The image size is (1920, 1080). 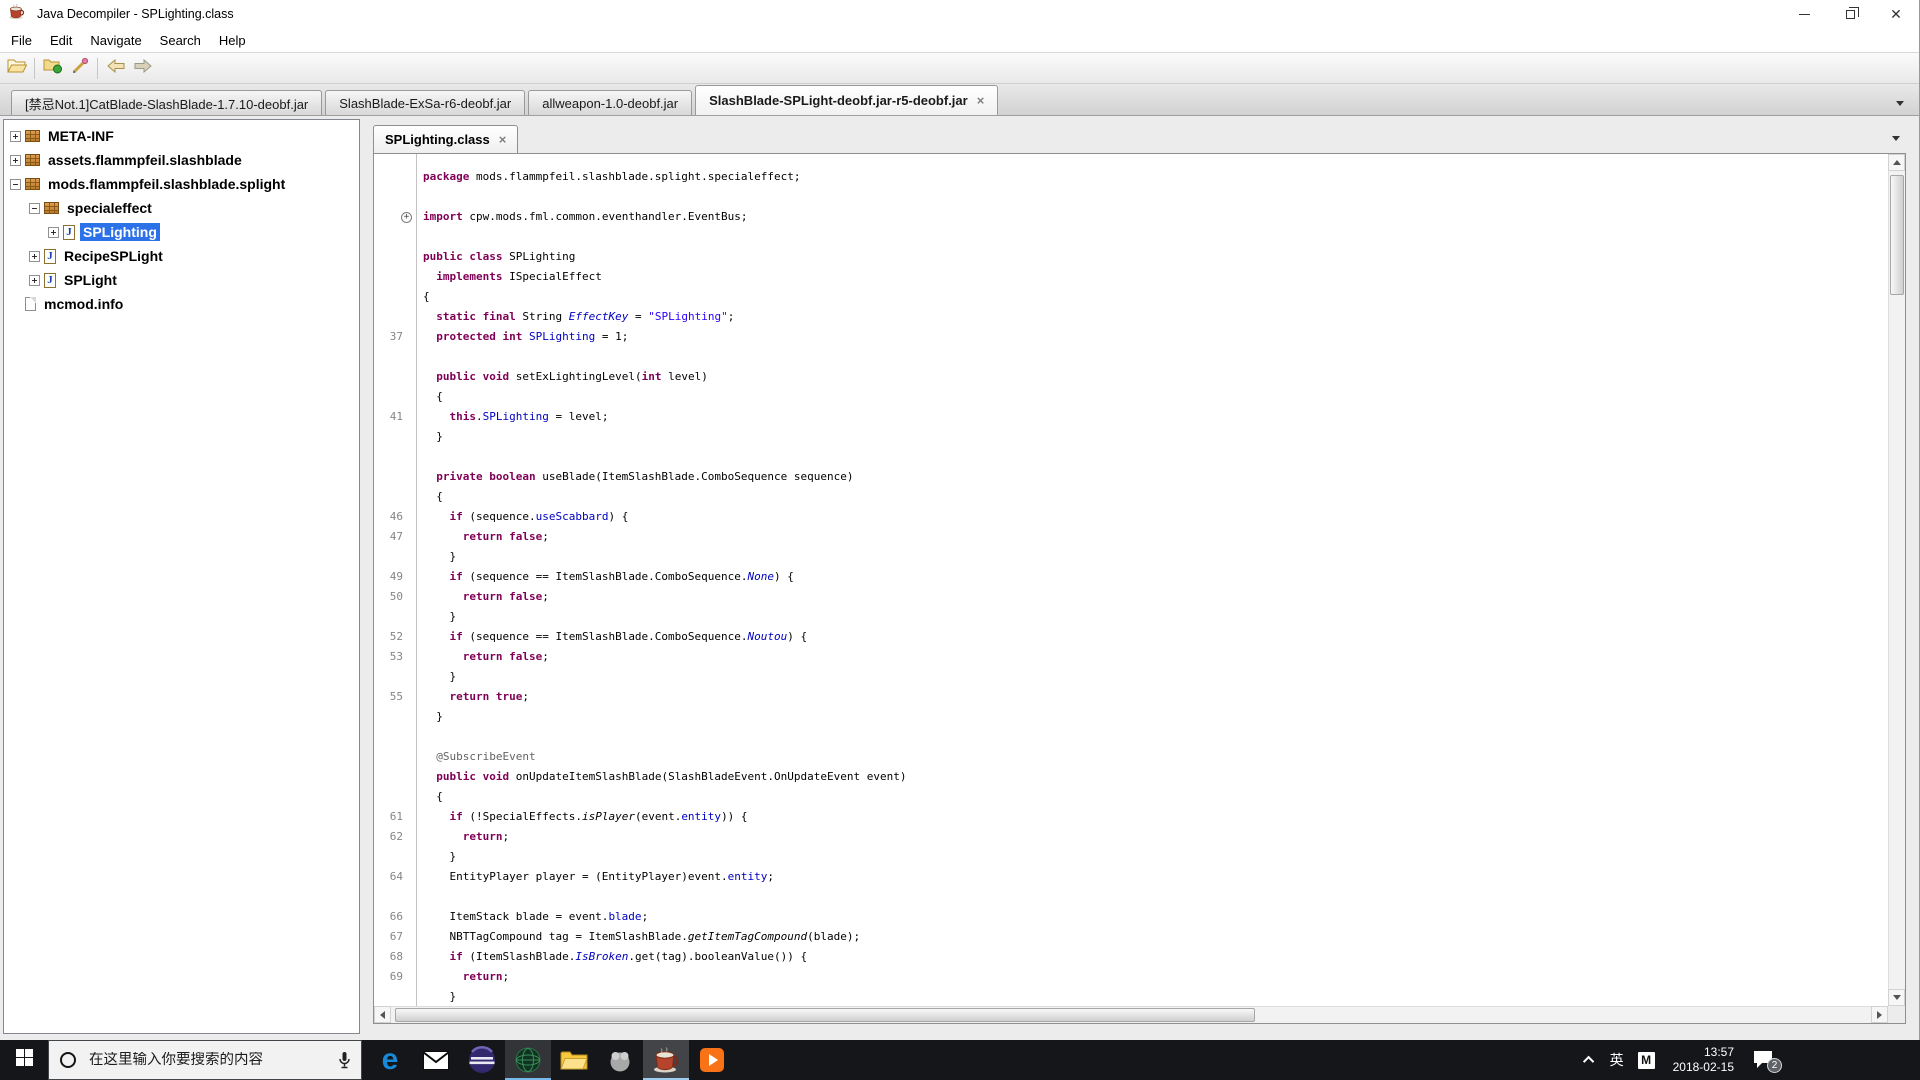 I want to click on vertical-scrollbar-thumb, so click(x=1897, y=235).